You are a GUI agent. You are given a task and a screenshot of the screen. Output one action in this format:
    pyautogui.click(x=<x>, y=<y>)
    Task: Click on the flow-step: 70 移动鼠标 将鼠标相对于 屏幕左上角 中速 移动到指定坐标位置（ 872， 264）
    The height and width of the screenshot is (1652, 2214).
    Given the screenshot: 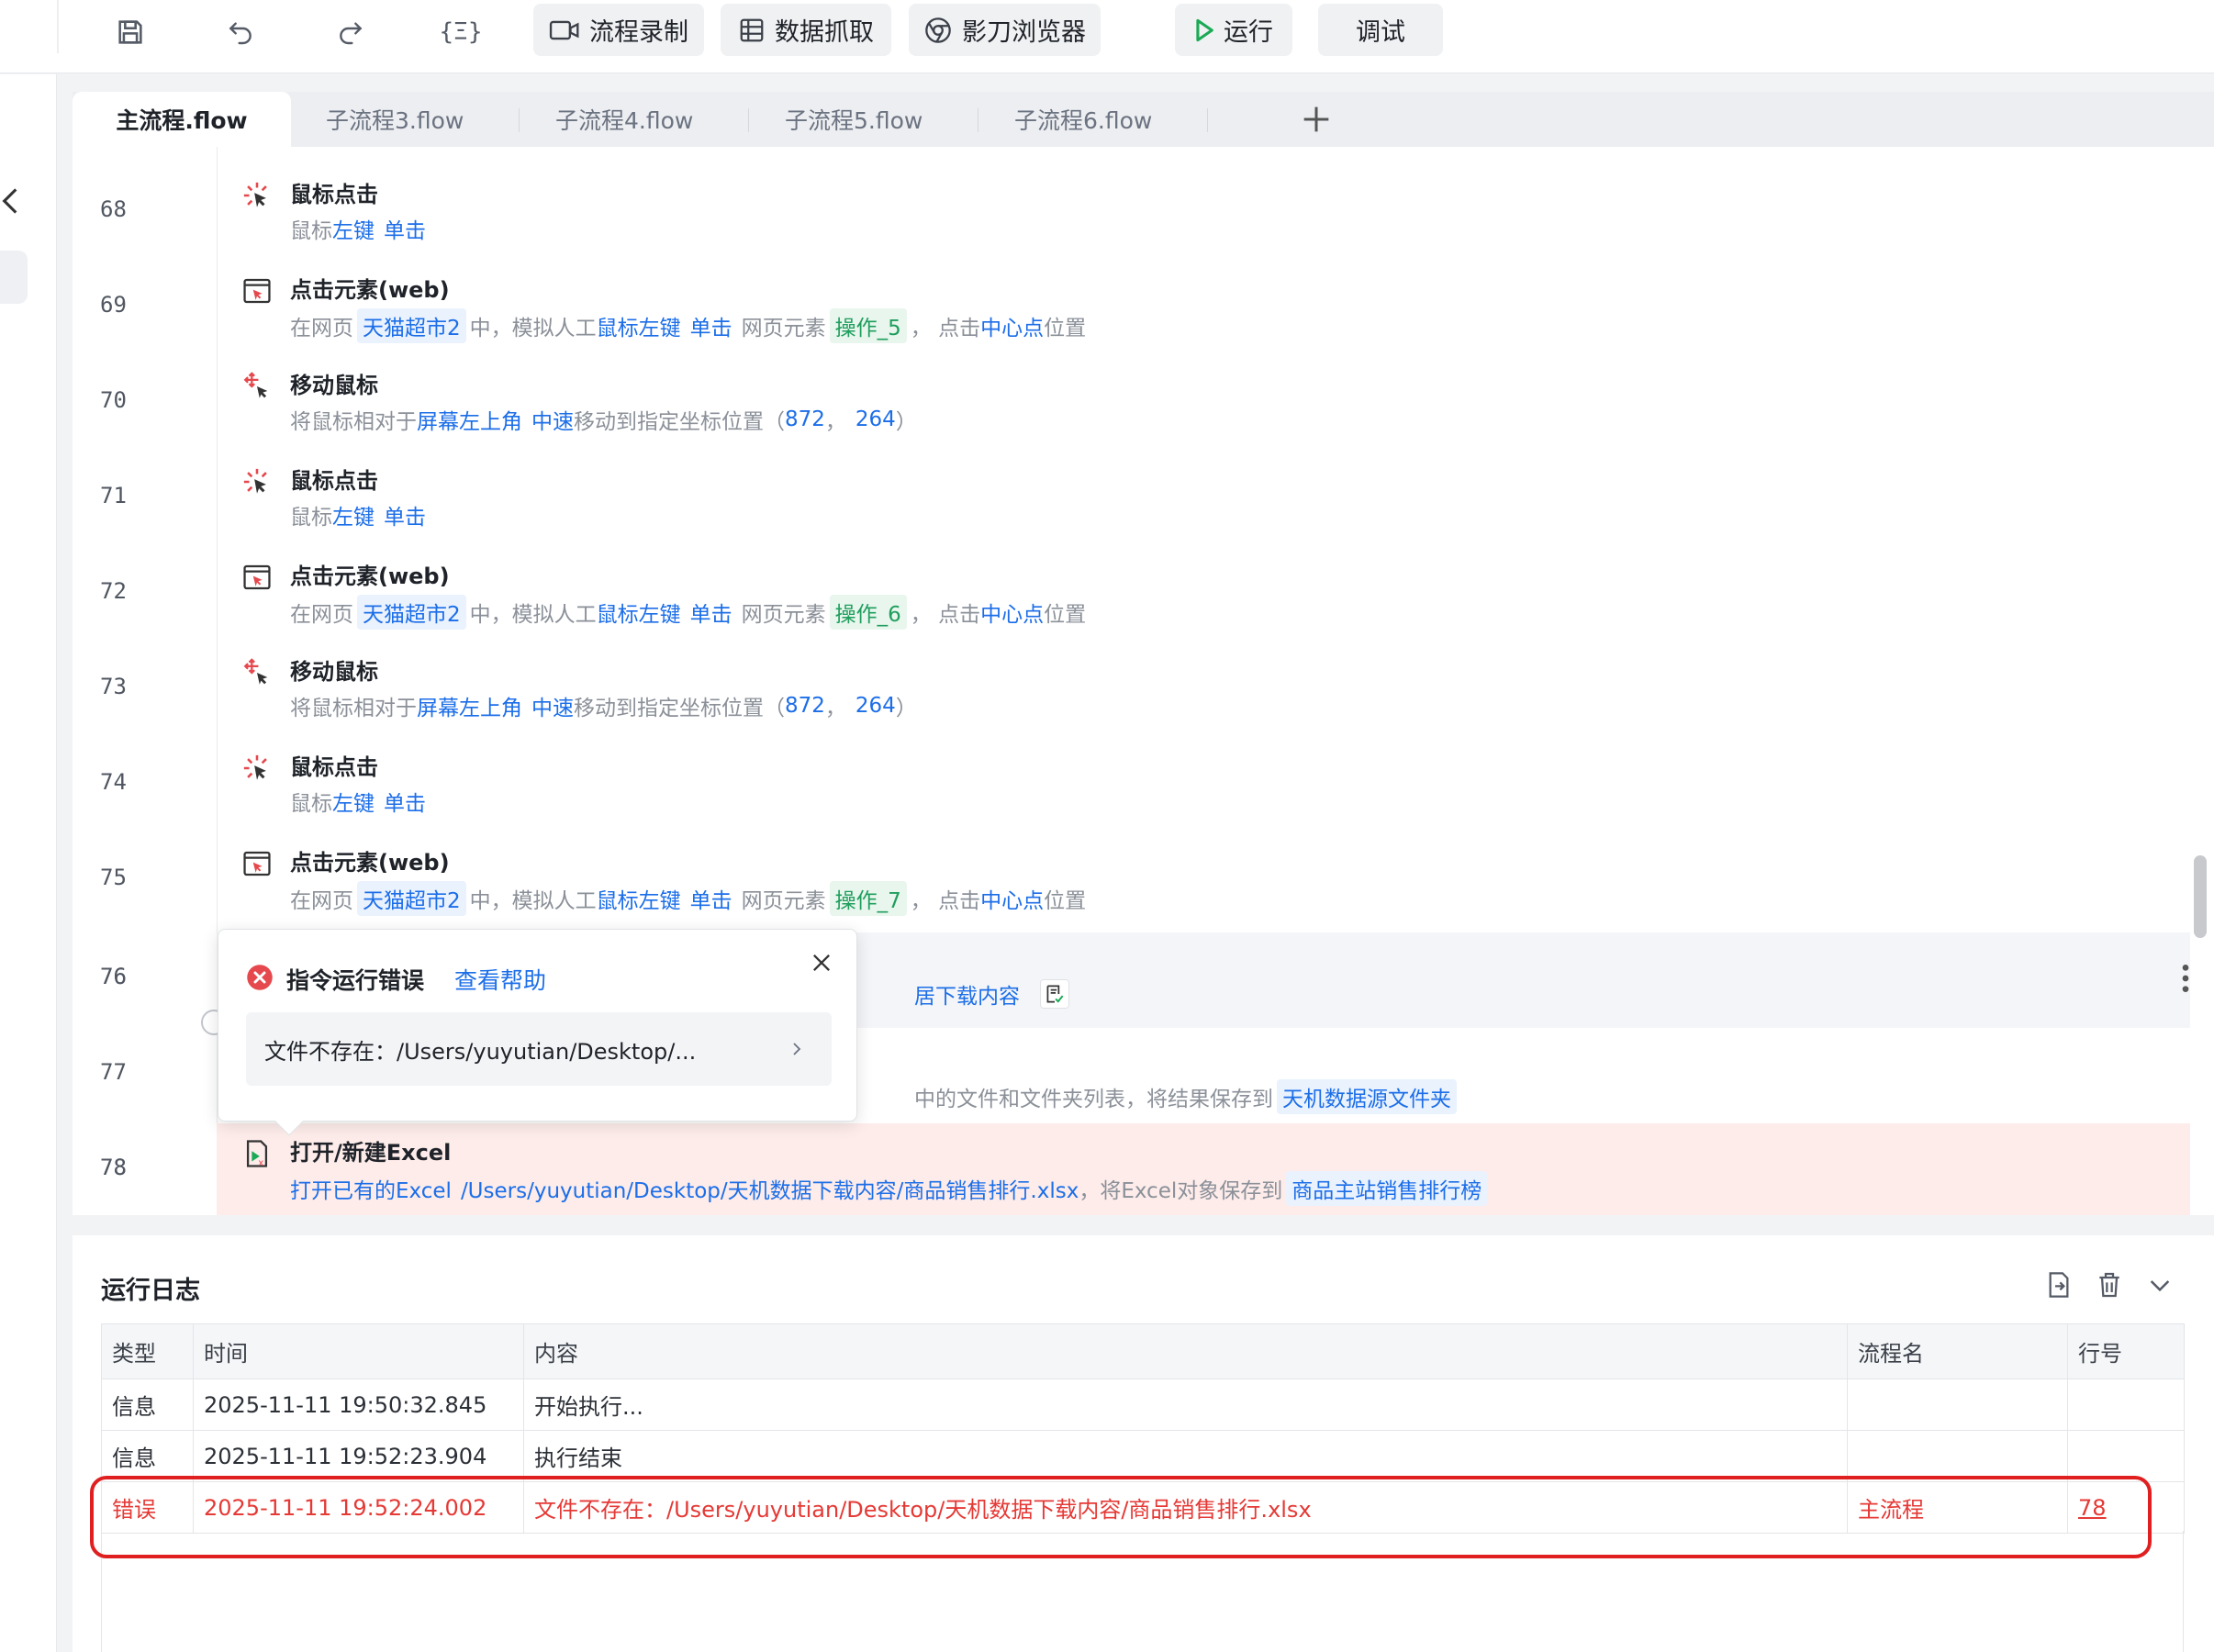 What is the action you would take?
    pyautogui.click(x=1143, y=404)
    